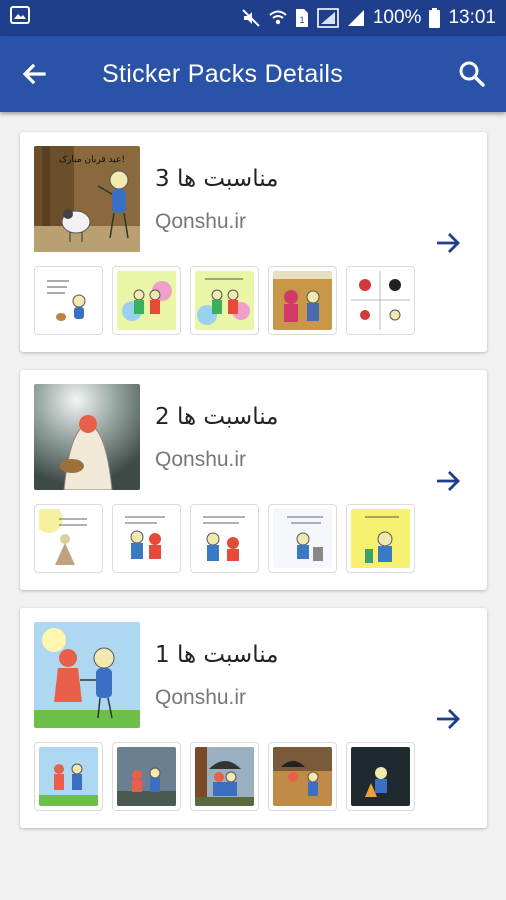 The width and height of the screenshot is (506, 900). Describe the element at coordinates (328, 18) in the screenshot. I see `data-icon` at that location.